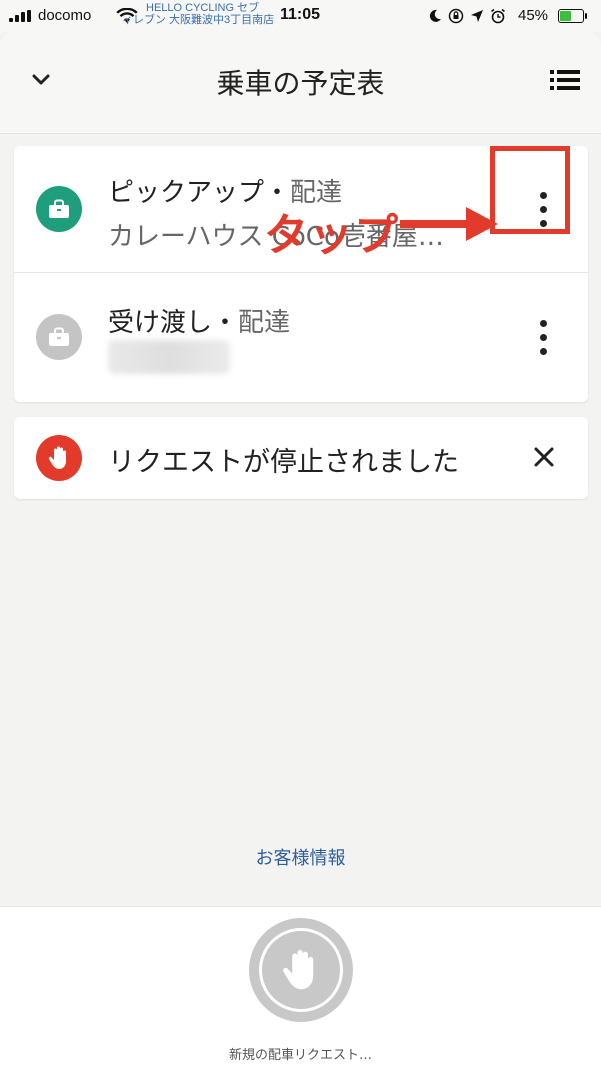  I want to click on promo-line-2: ィレブン 大阪難波中3丁目南店, so click(198, 20).